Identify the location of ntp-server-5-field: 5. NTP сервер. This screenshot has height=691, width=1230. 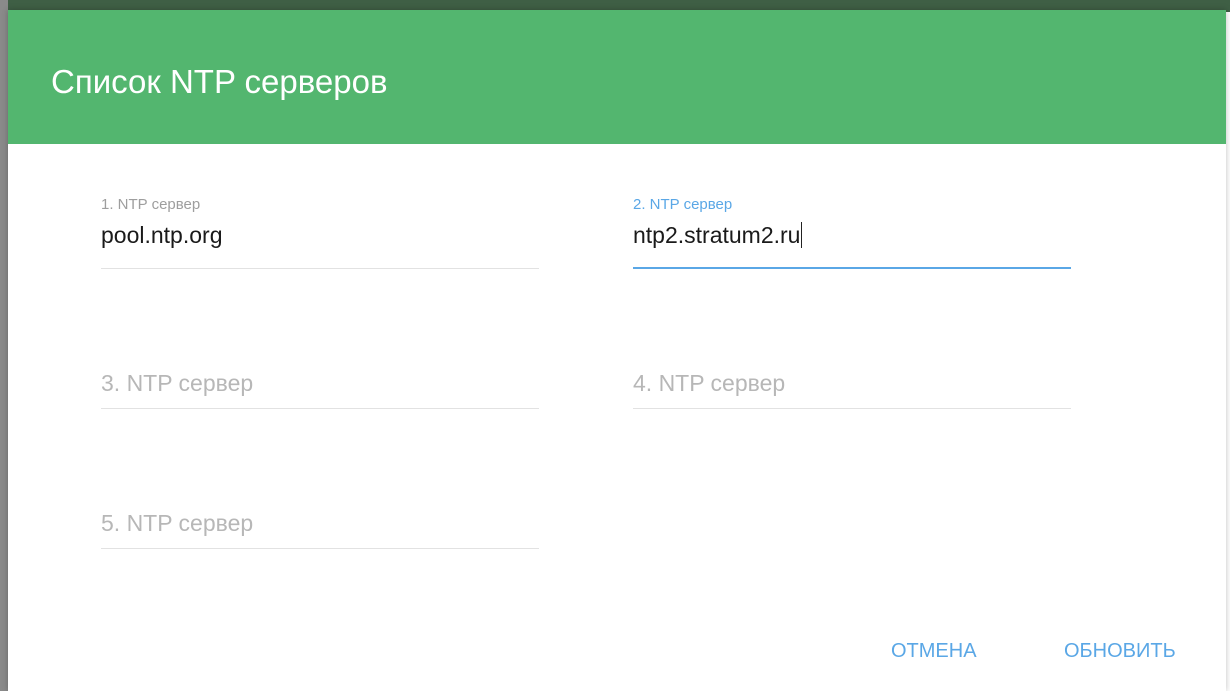
(320, 530).